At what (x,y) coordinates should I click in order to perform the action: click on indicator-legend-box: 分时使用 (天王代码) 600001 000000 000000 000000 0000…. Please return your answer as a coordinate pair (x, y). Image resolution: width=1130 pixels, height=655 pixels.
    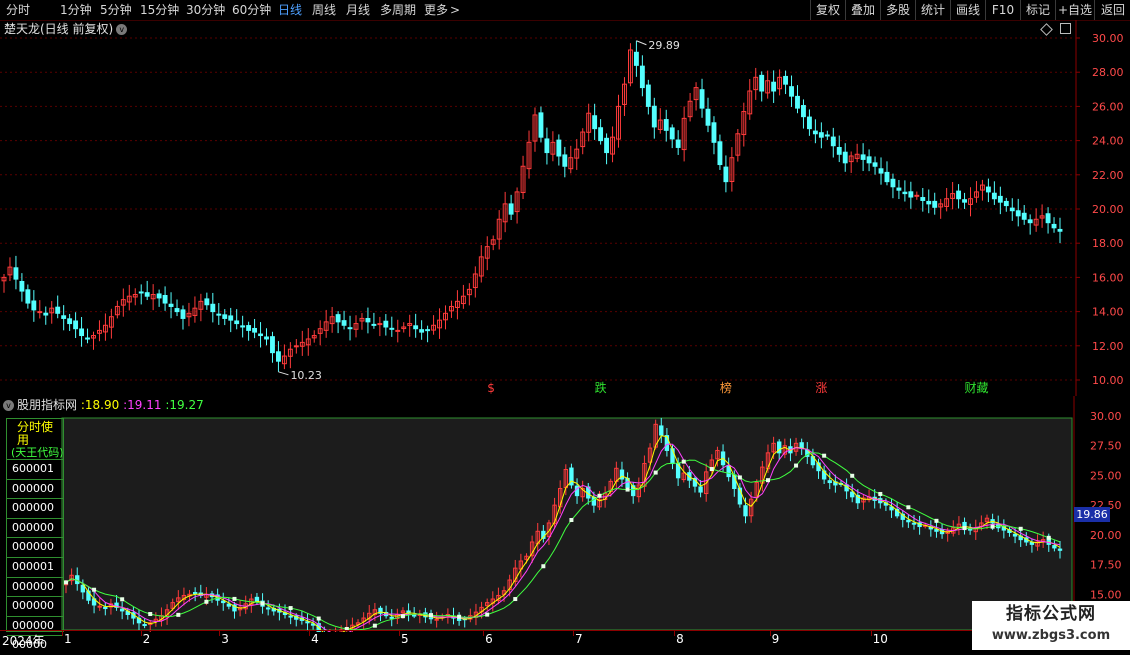
    Looking at the image, I should click on (35, 534).